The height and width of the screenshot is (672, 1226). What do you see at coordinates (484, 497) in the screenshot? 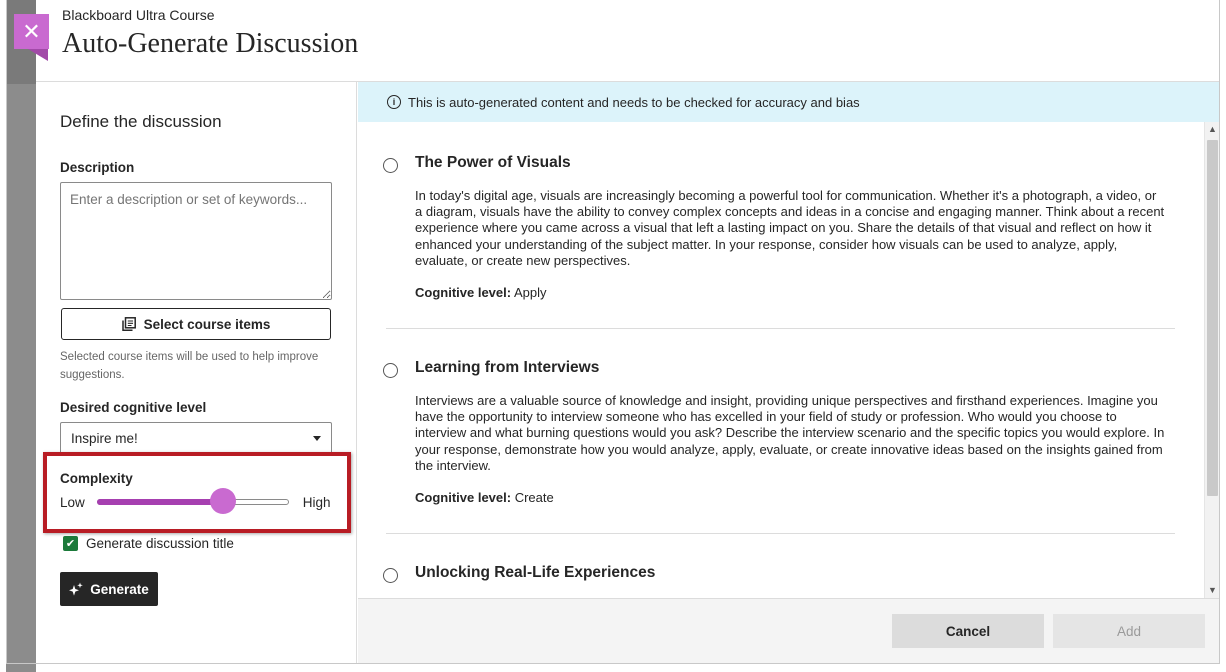
I see `result-cognitive-level: Cognitive level: Create` at bounding box center [484, 497].